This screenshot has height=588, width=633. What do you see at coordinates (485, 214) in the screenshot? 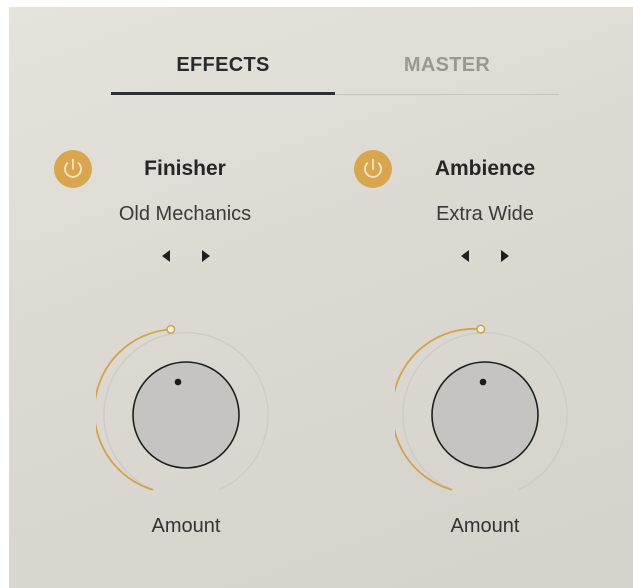
I see `ambience-preset-name: Extra Wide` at bounding box center [485, 214].